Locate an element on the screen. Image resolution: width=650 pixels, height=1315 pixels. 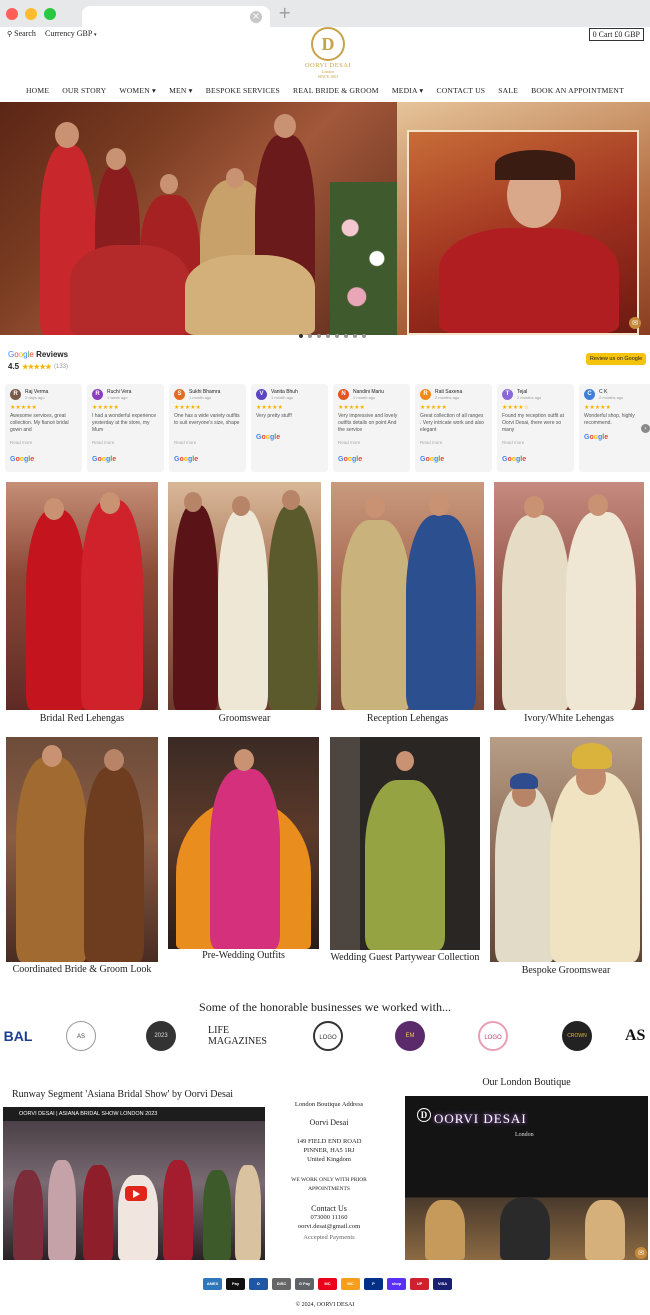
category-reception-lehengas: Reception Lehengas is located at coordinates (407, 604).